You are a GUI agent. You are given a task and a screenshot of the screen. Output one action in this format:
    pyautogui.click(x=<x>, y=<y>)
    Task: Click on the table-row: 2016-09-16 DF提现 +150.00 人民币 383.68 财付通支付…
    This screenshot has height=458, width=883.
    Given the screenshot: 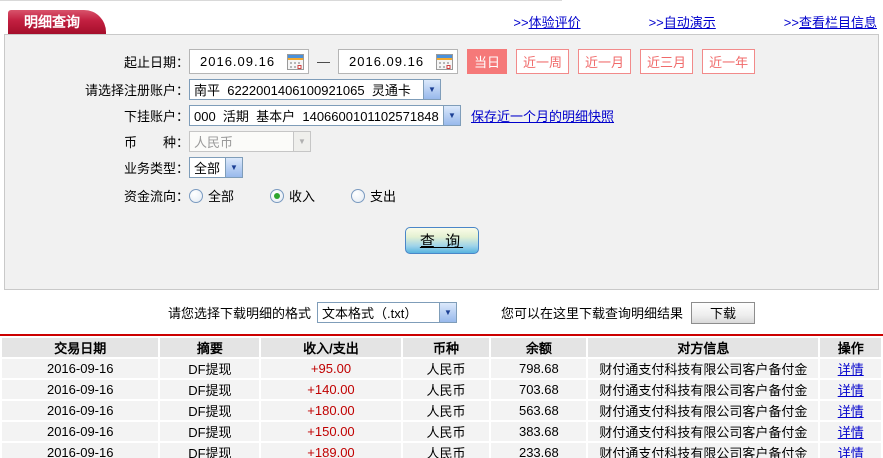 What is the action you would take?
    pyautogui.click(x=441, y=431)
    